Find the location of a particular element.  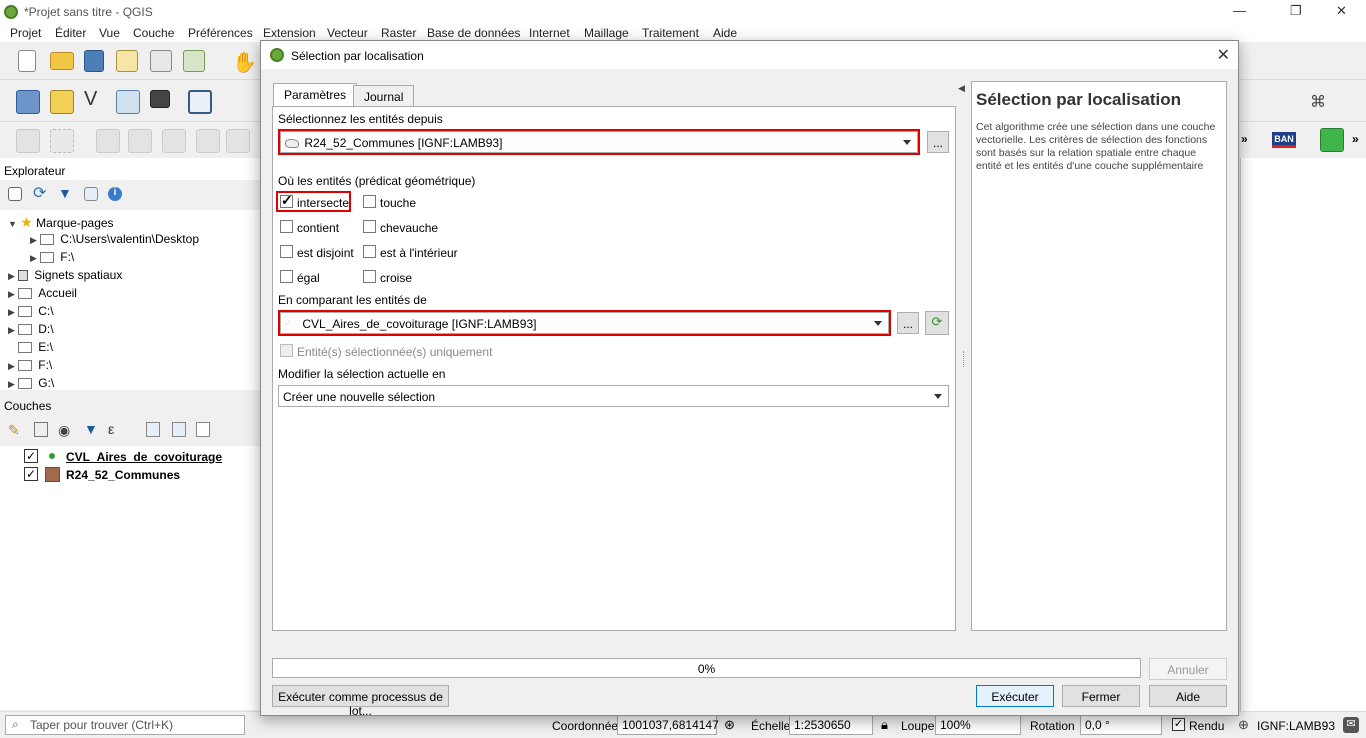

data-source-manager-icon is located at coordinates (28, 102).